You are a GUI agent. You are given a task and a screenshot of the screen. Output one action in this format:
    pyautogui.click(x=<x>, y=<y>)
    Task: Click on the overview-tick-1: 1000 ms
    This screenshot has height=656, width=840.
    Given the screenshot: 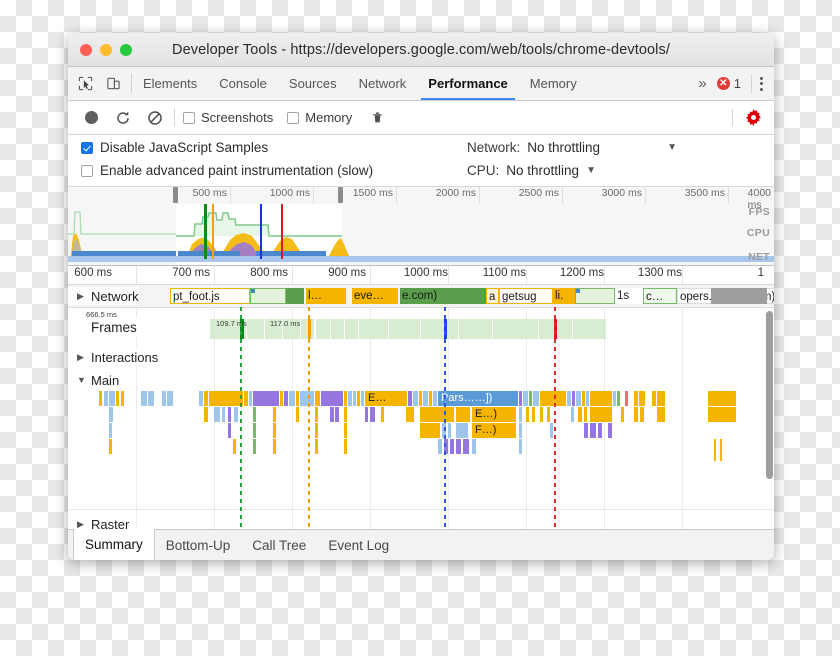 What is the action you would take?
    pyautogui.click(x=289, y=193)
    